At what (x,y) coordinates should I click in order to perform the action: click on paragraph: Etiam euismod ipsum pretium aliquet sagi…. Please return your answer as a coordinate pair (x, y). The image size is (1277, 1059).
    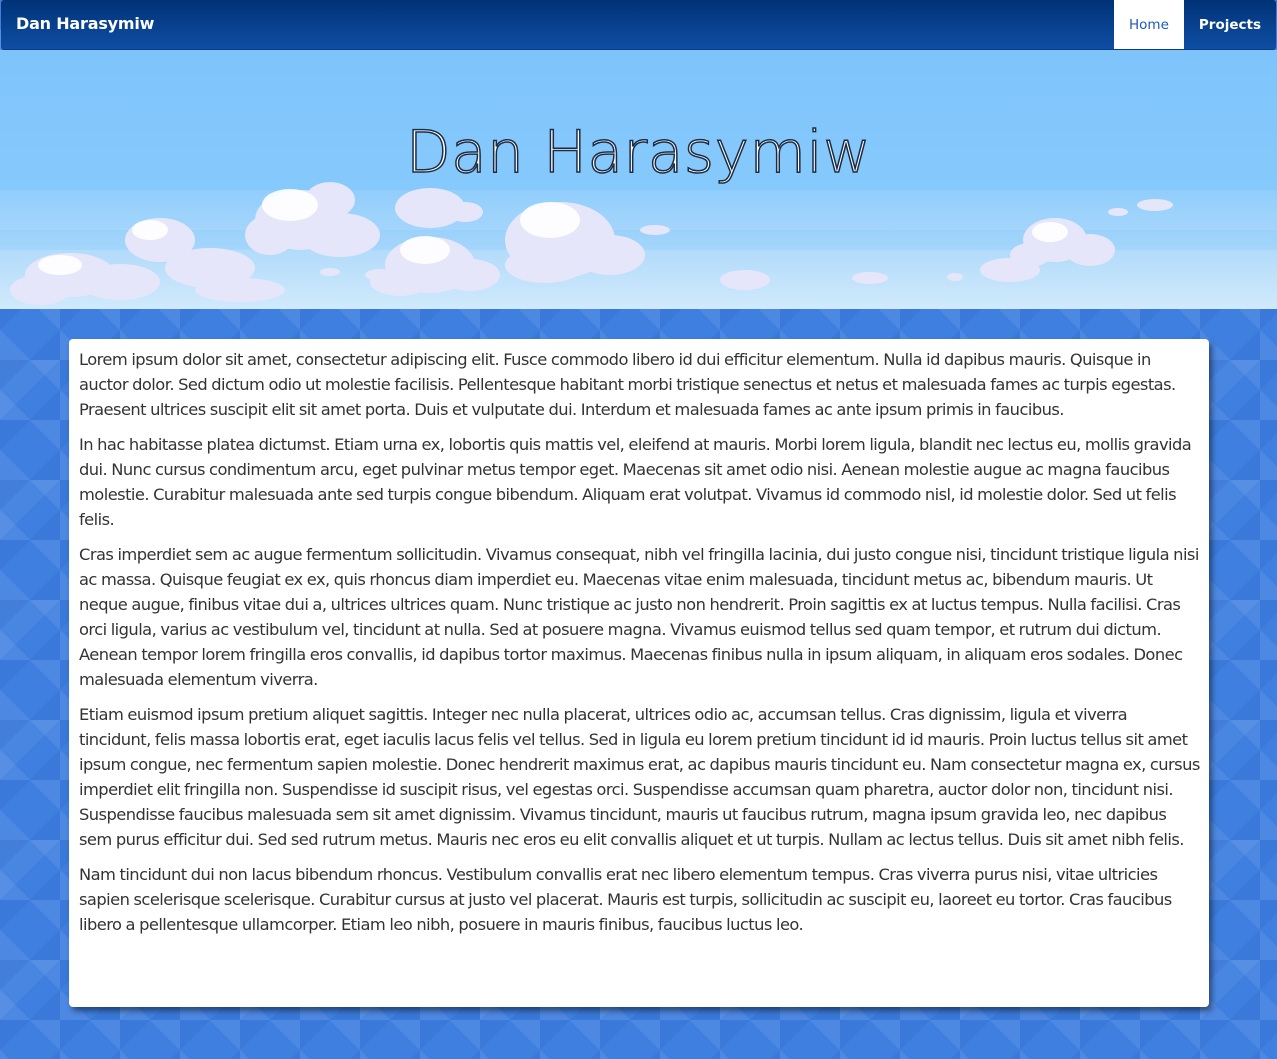
    Looking at the image, I should click on (639, 777).